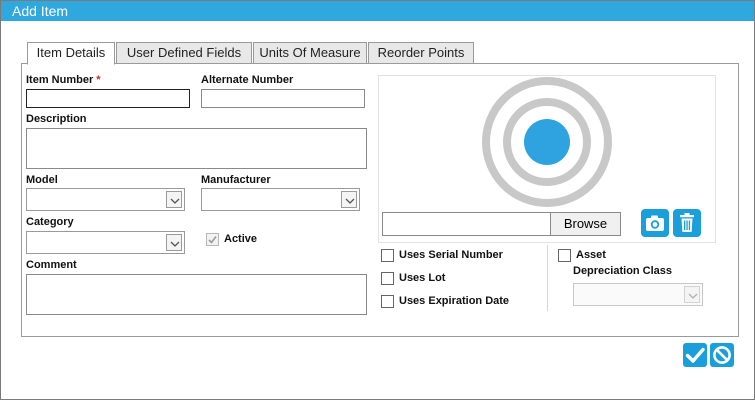  Describe the element at coordinates (71, 53) in the screenshot. I see `tab-item-details: Item Details` at that location.